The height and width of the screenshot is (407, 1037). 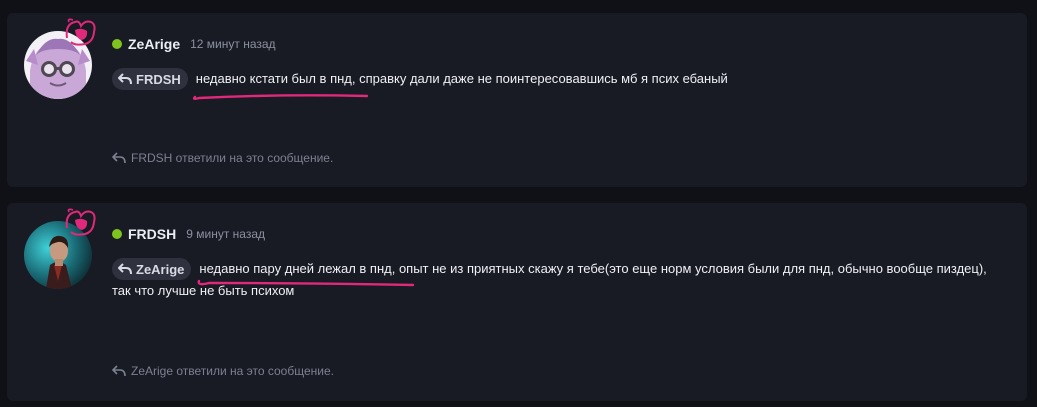 I want to click on comment-header: ZeArige 12 минут назад, so click(x=194, y=44).